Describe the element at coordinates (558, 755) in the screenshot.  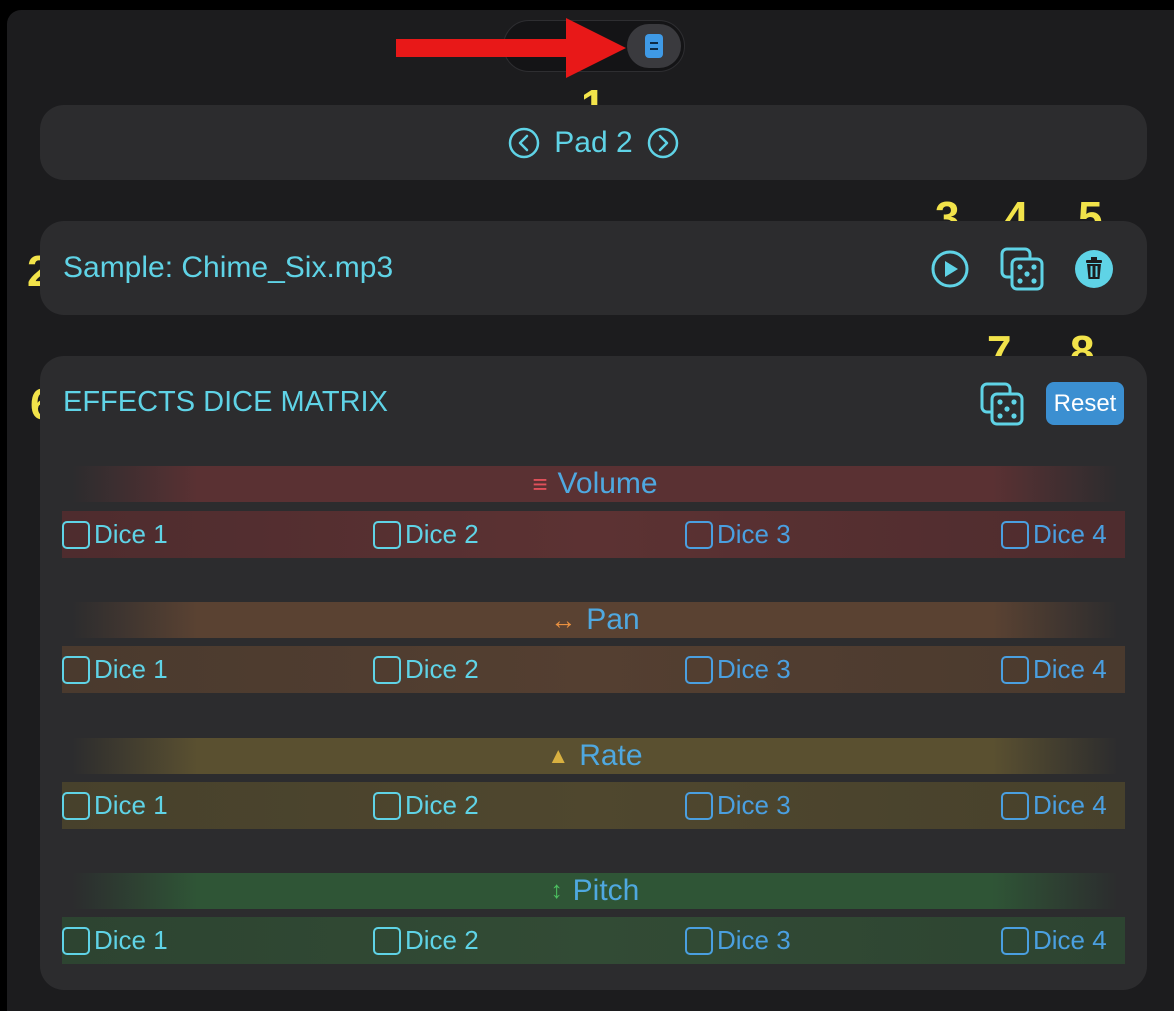
I see `rate-triangle-icon: ▲` at that location.